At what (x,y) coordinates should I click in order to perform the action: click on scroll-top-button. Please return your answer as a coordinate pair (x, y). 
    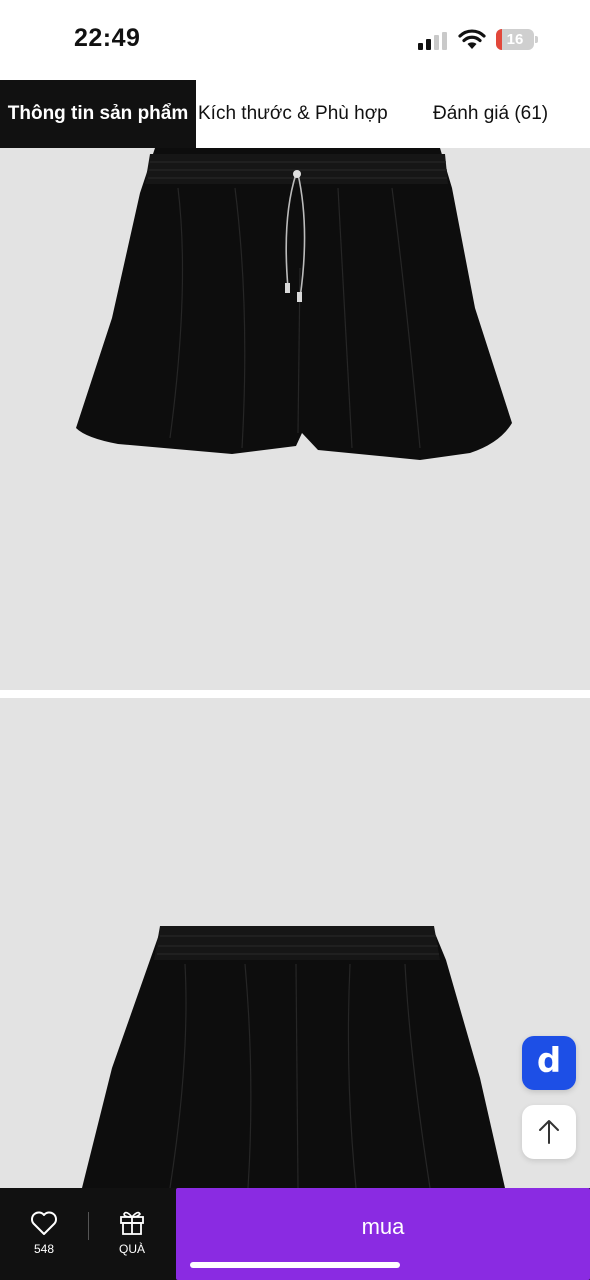
    Looking at the image, I should click on (549, 1132).